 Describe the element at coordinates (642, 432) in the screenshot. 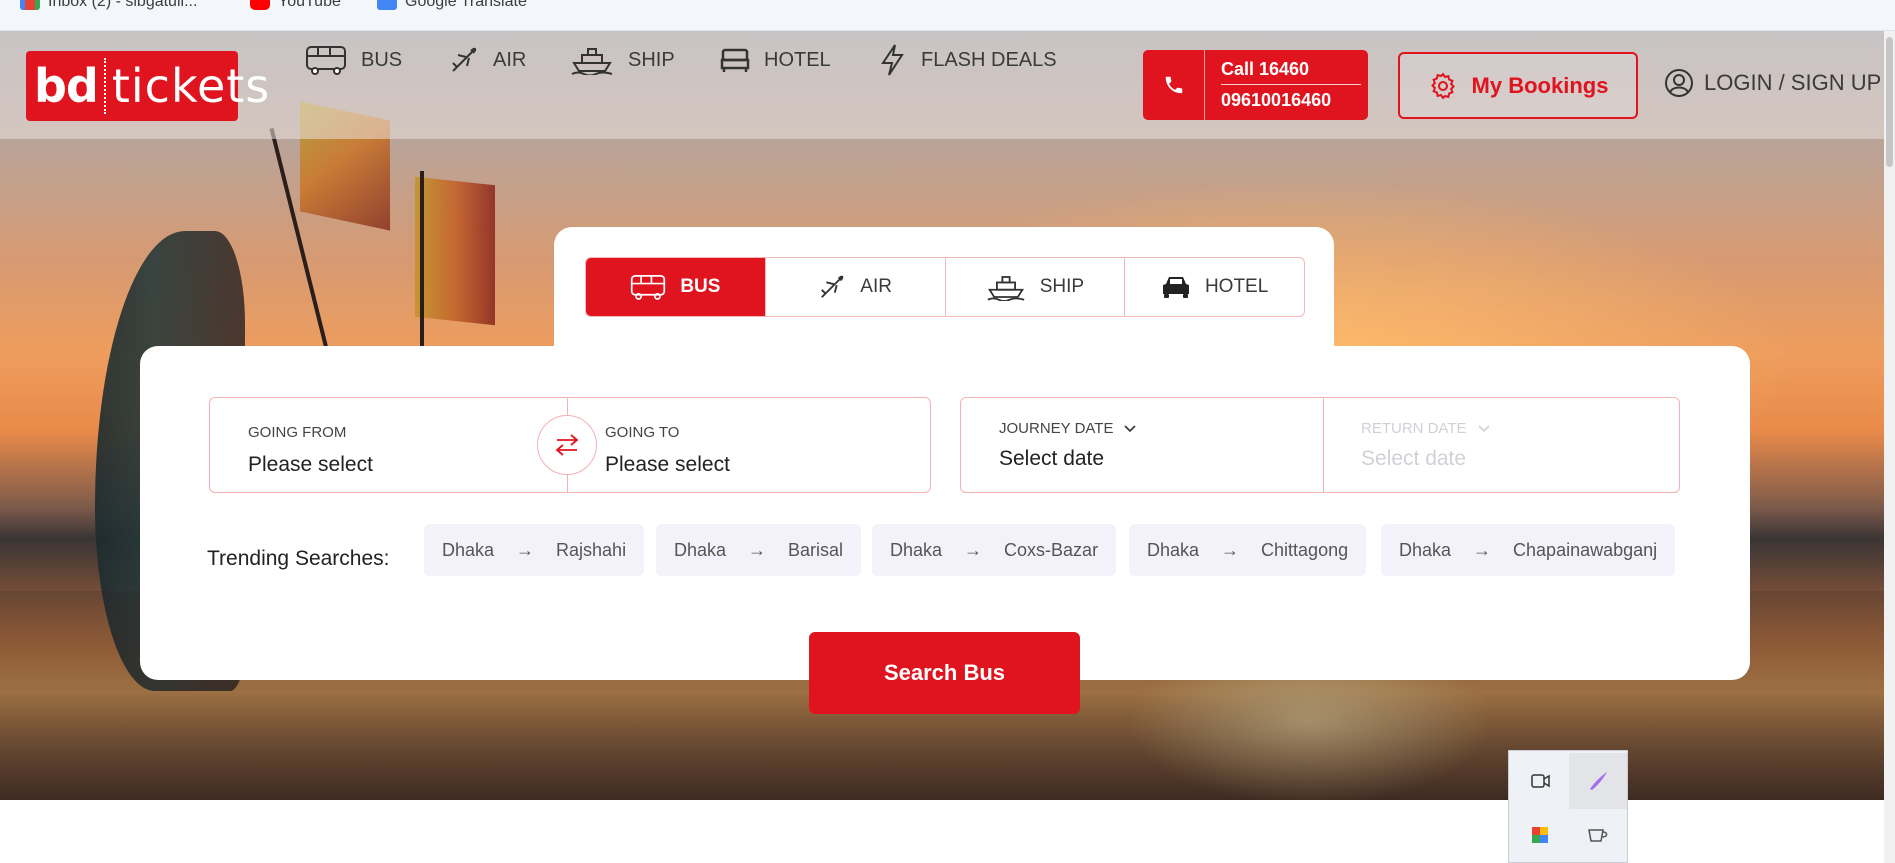

I see `going-to-label: GOING TO` at that location.